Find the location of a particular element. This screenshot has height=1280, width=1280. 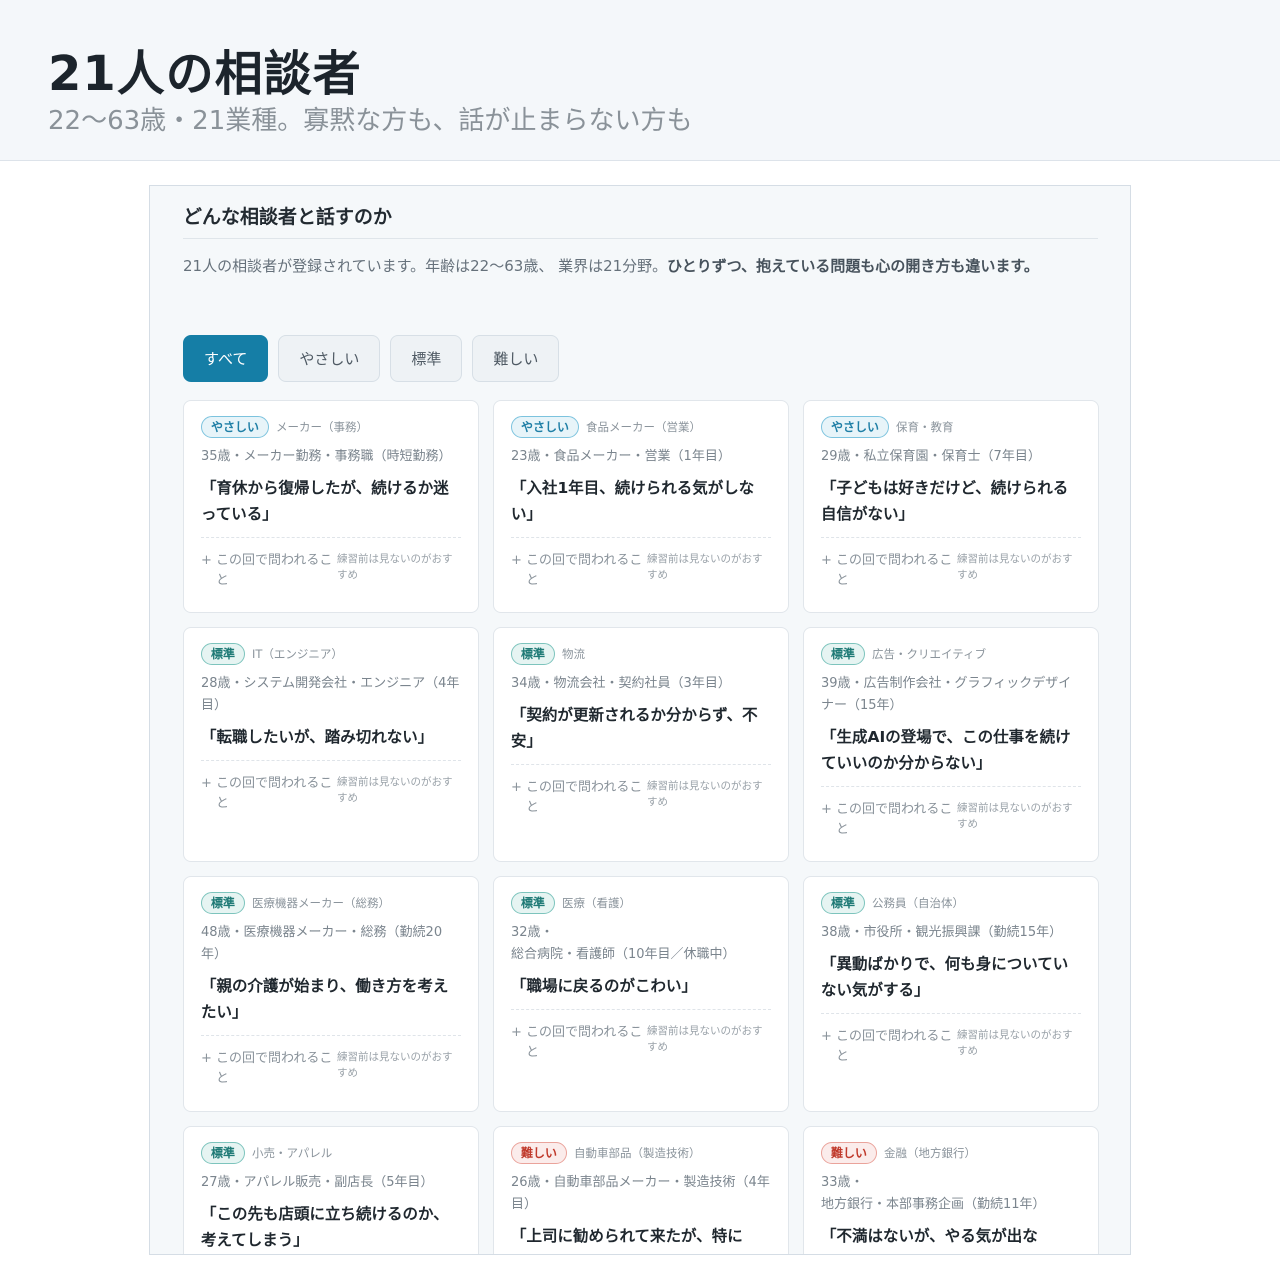

card-header: 標準 広告・クリエイティブ is located at coordinates (951, 654).